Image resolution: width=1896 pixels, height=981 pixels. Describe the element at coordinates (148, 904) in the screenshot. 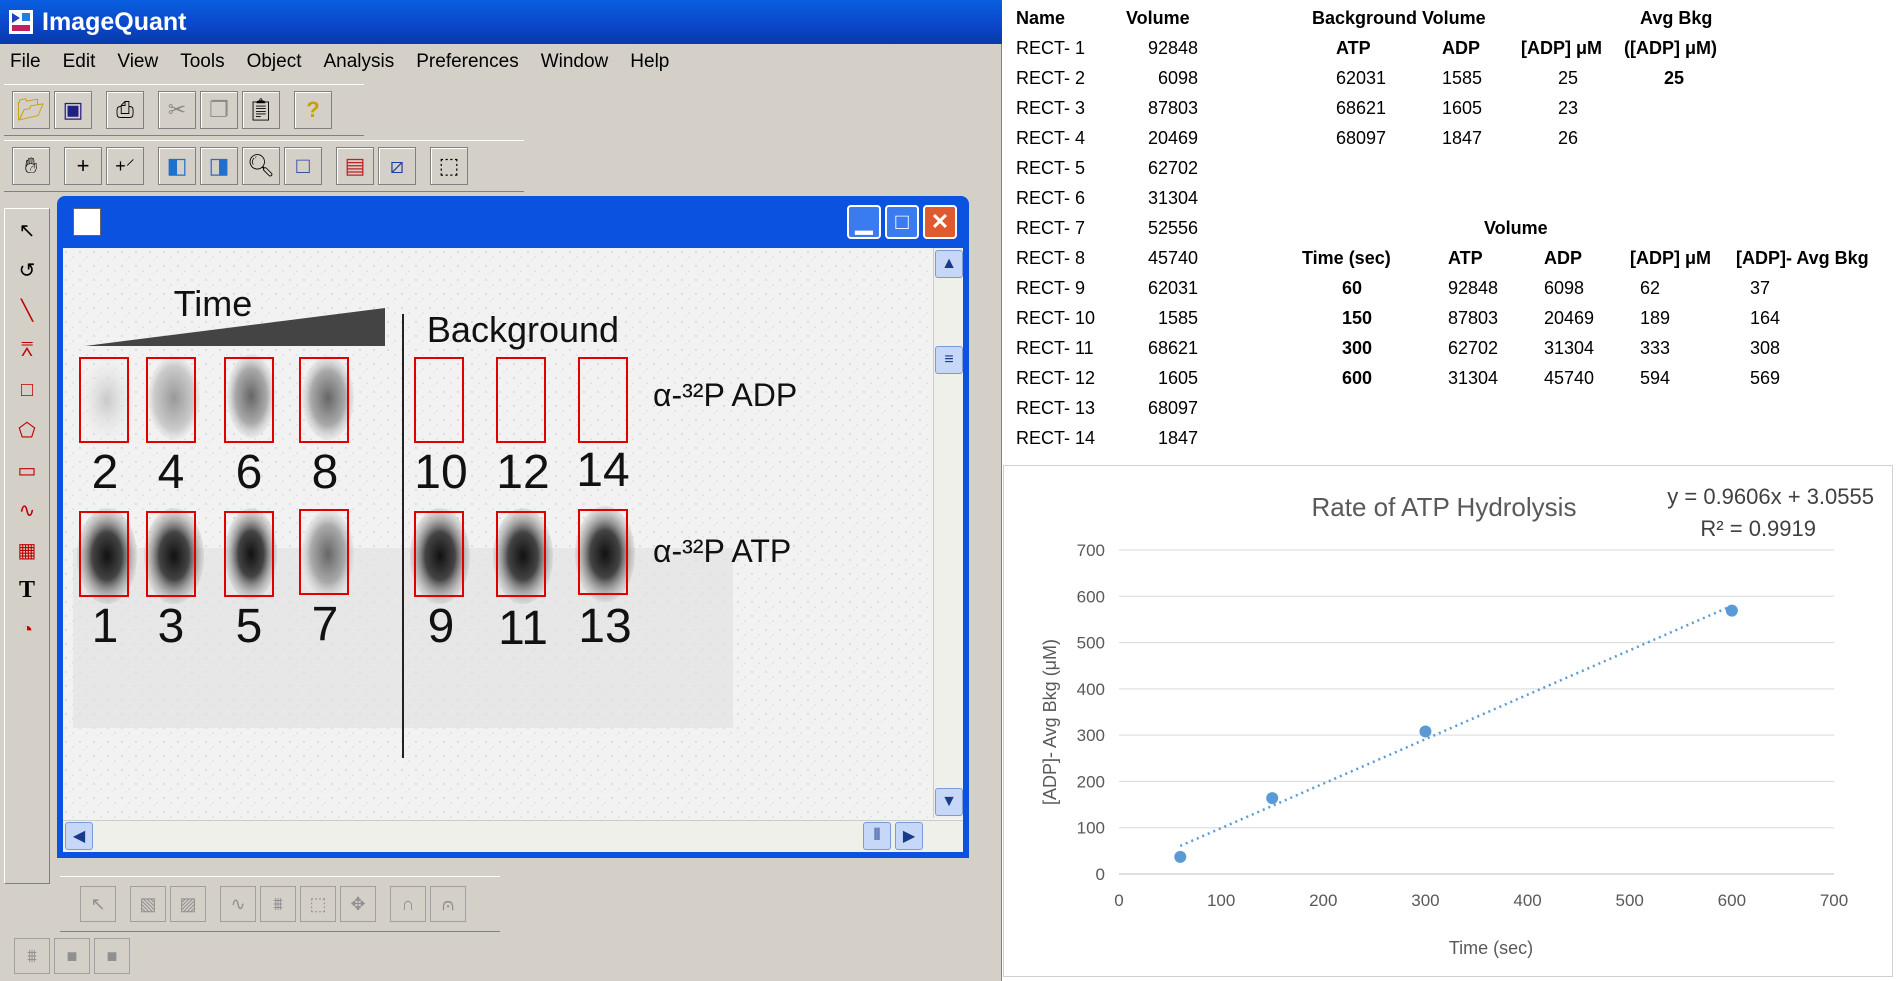

I see `stack-back-button: ▧` at that location.